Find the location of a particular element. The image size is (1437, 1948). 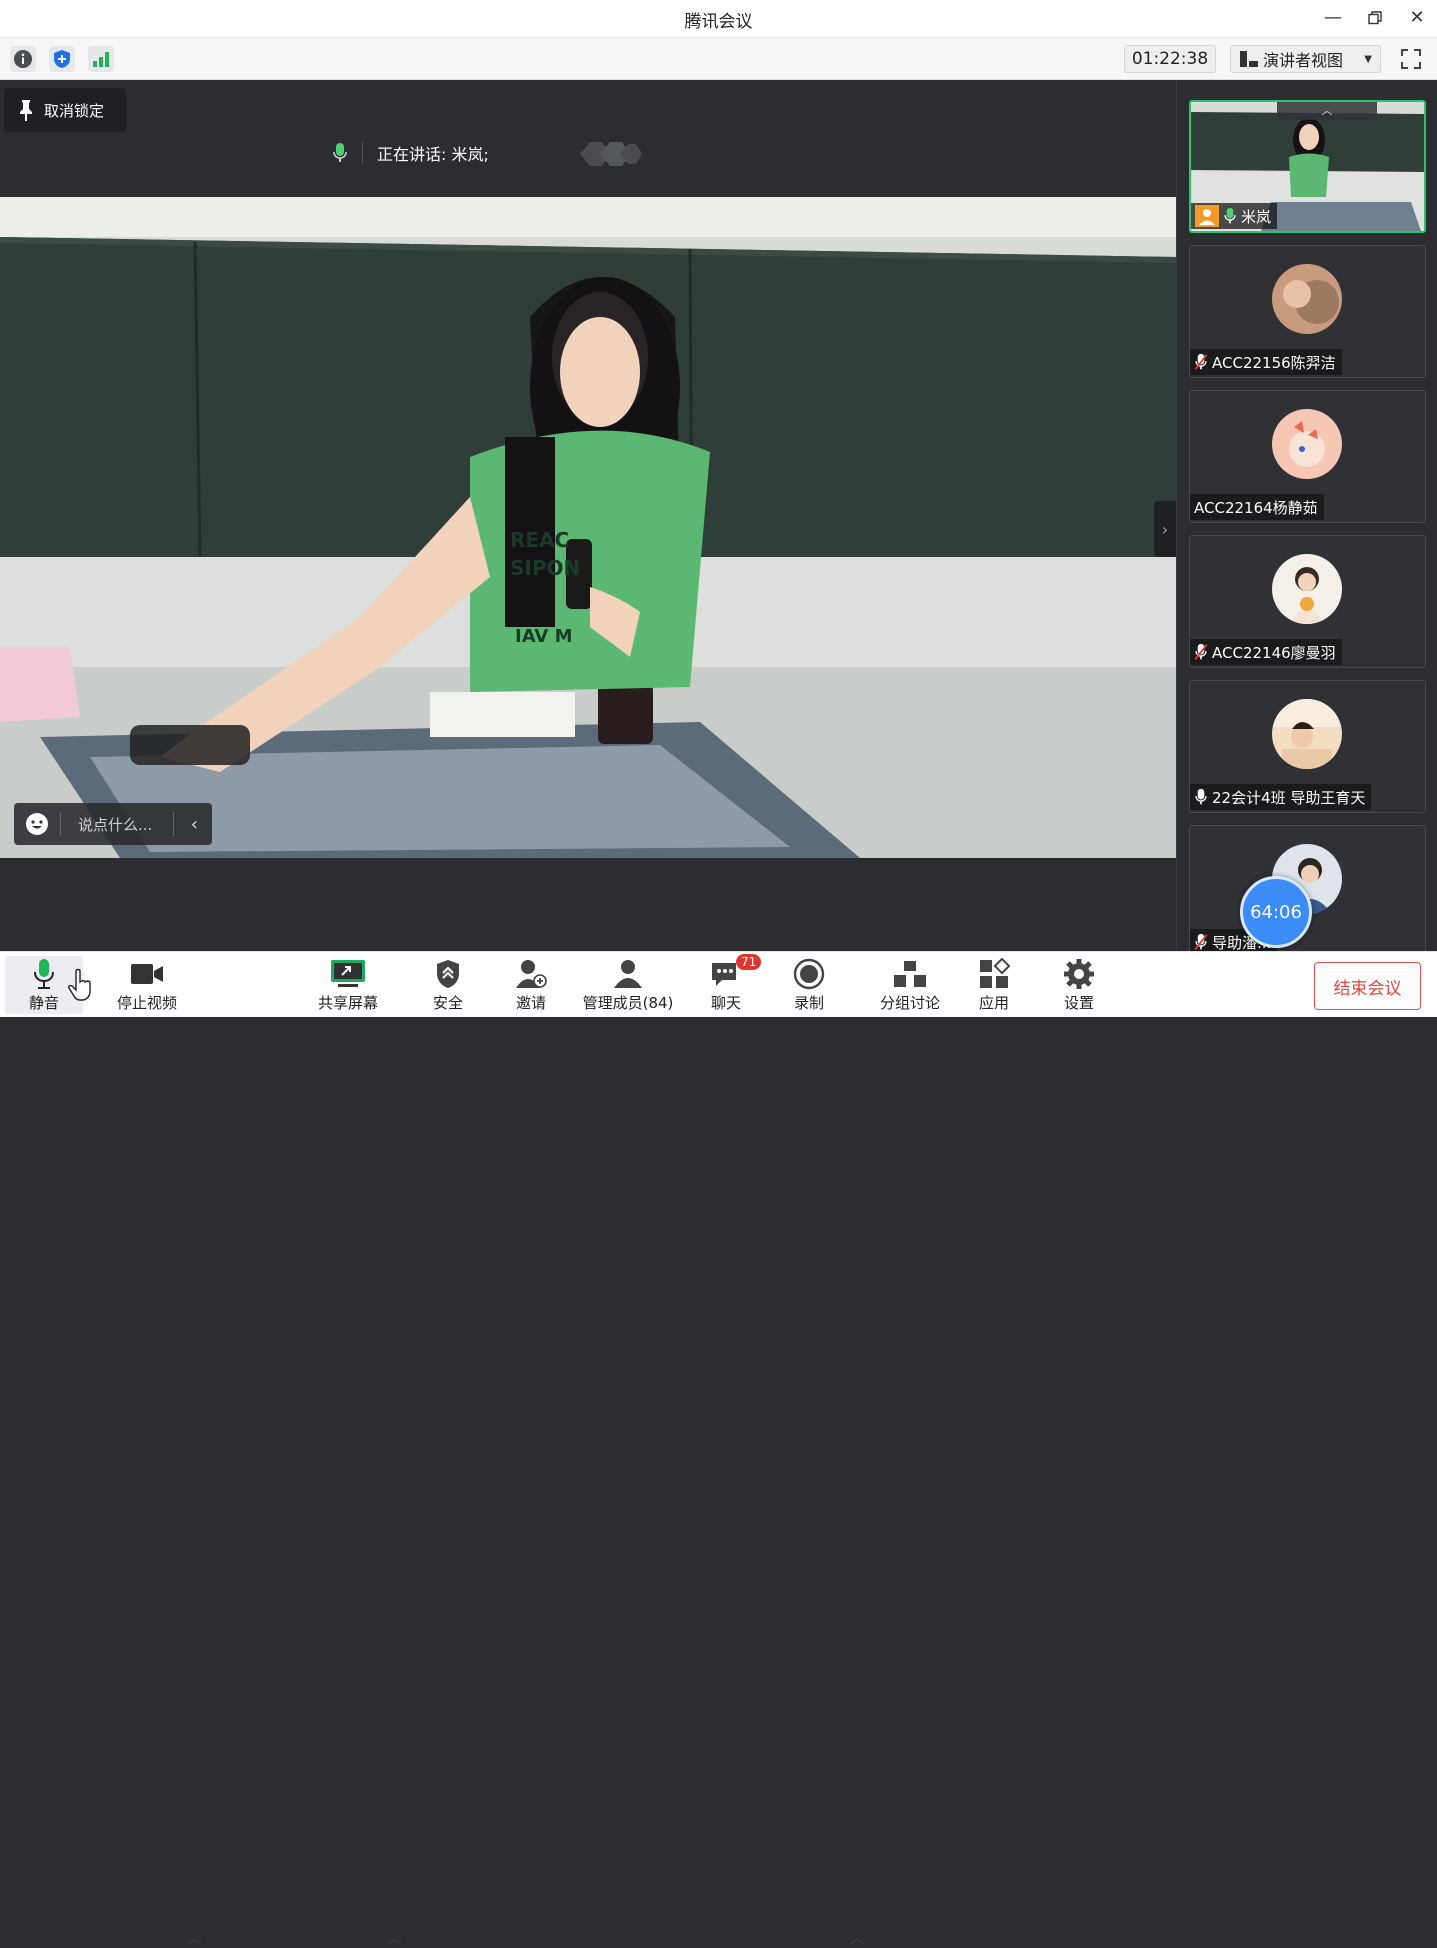

speaking-text: 正在讲话: 米岚; is located at coordinates (433, 154).